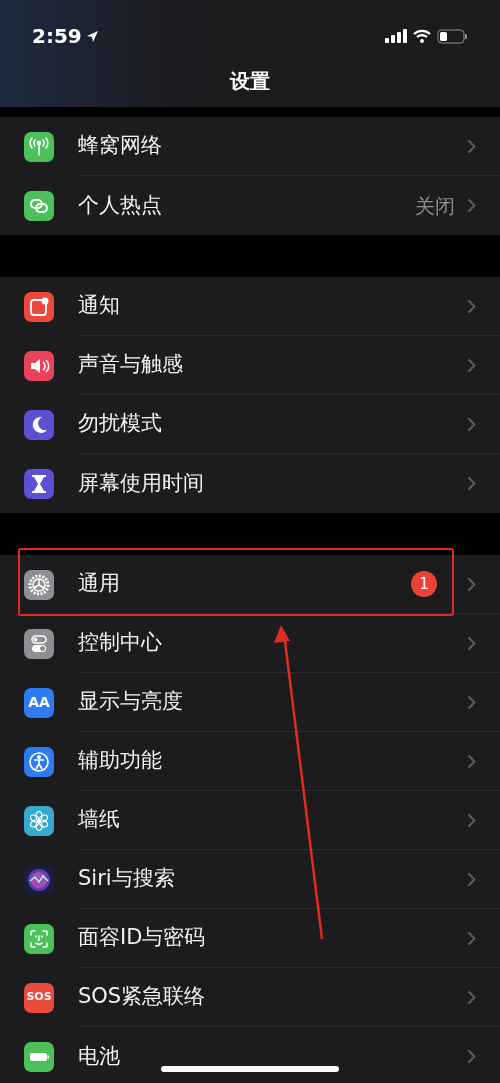  I want to click on page-title: 设置, so click(250, 81).